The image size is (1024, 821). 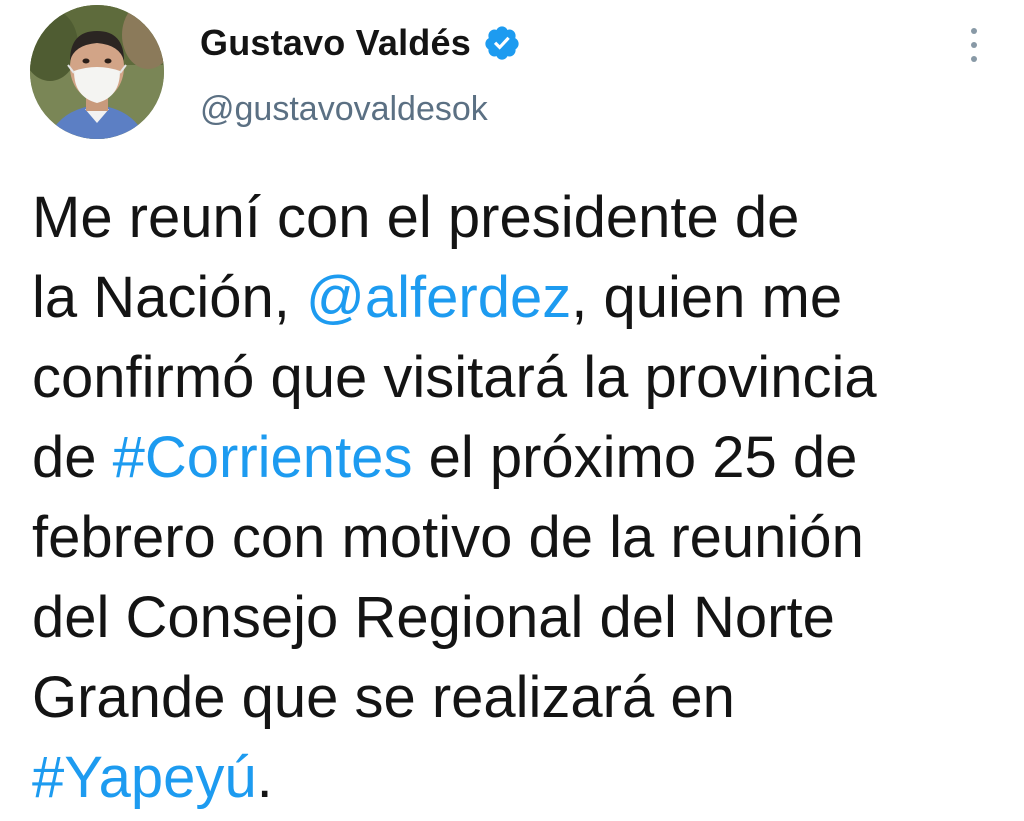 What do you see at coordinates (360, 109) in the screenshot?
I see `author-handle: @gustavovaldesok` at bounding box center [360, 109].